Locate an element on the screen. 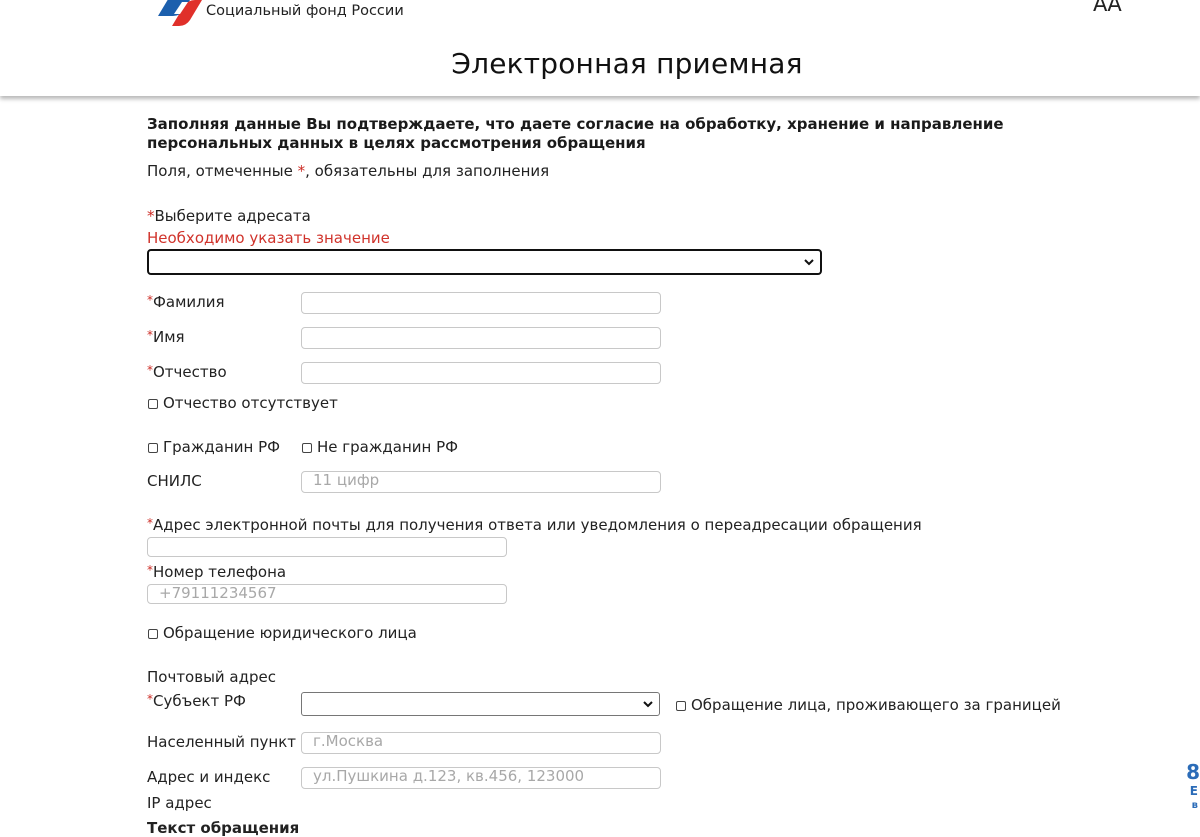 The height and width of the screenshot is (837, 1200). surname-label: *Фамилия is located at coordinates (186, 302).